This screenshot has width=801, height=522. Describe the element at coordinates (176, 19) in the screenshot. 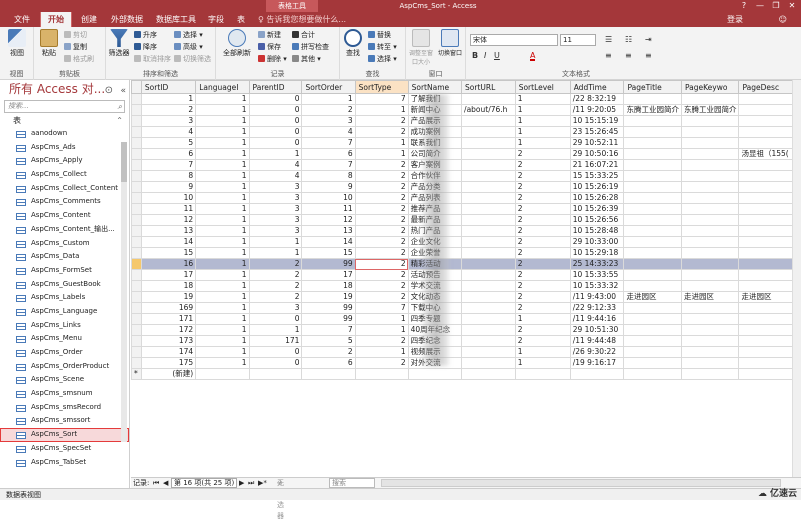

I see `tab-database-tools: 数据库工具` at that location.